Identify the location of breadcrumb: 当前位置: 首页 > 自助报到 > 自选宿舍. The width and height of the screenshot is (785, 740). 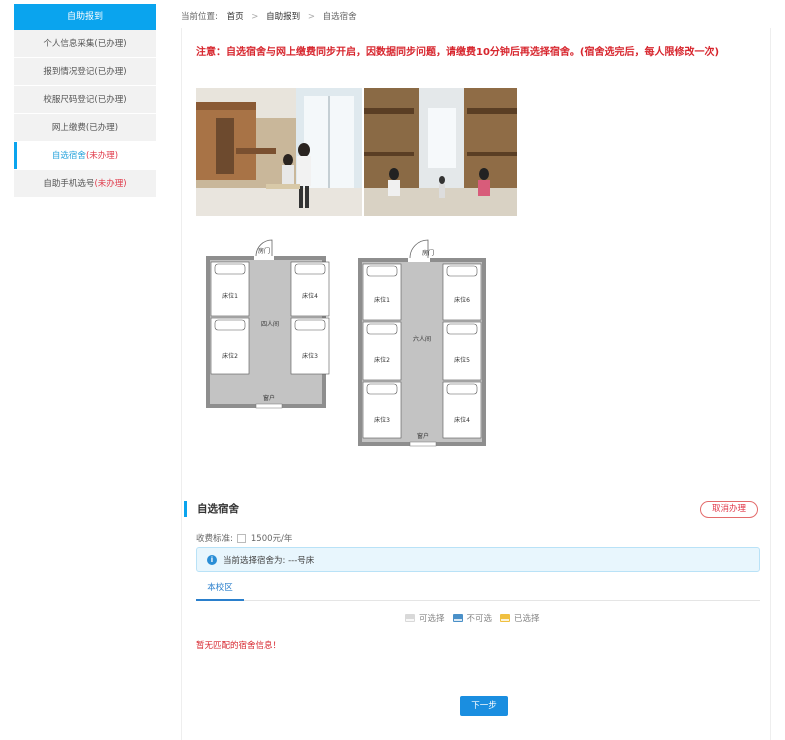
(269, 16).